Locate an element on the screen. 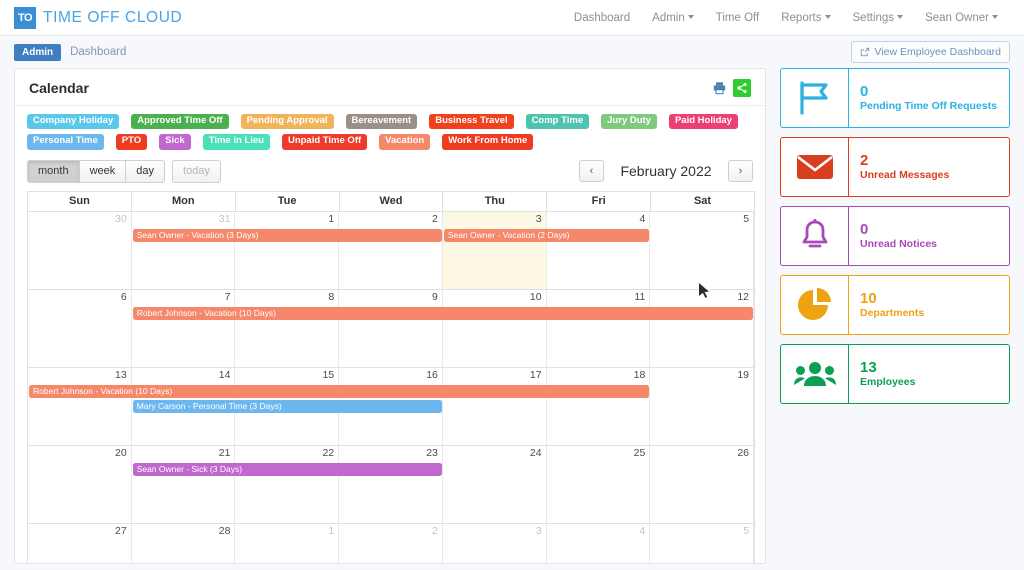 This screenshot has width=1024, height=570. brand-name: TIME OFF CLOUD is located at coordinates (113, 17).